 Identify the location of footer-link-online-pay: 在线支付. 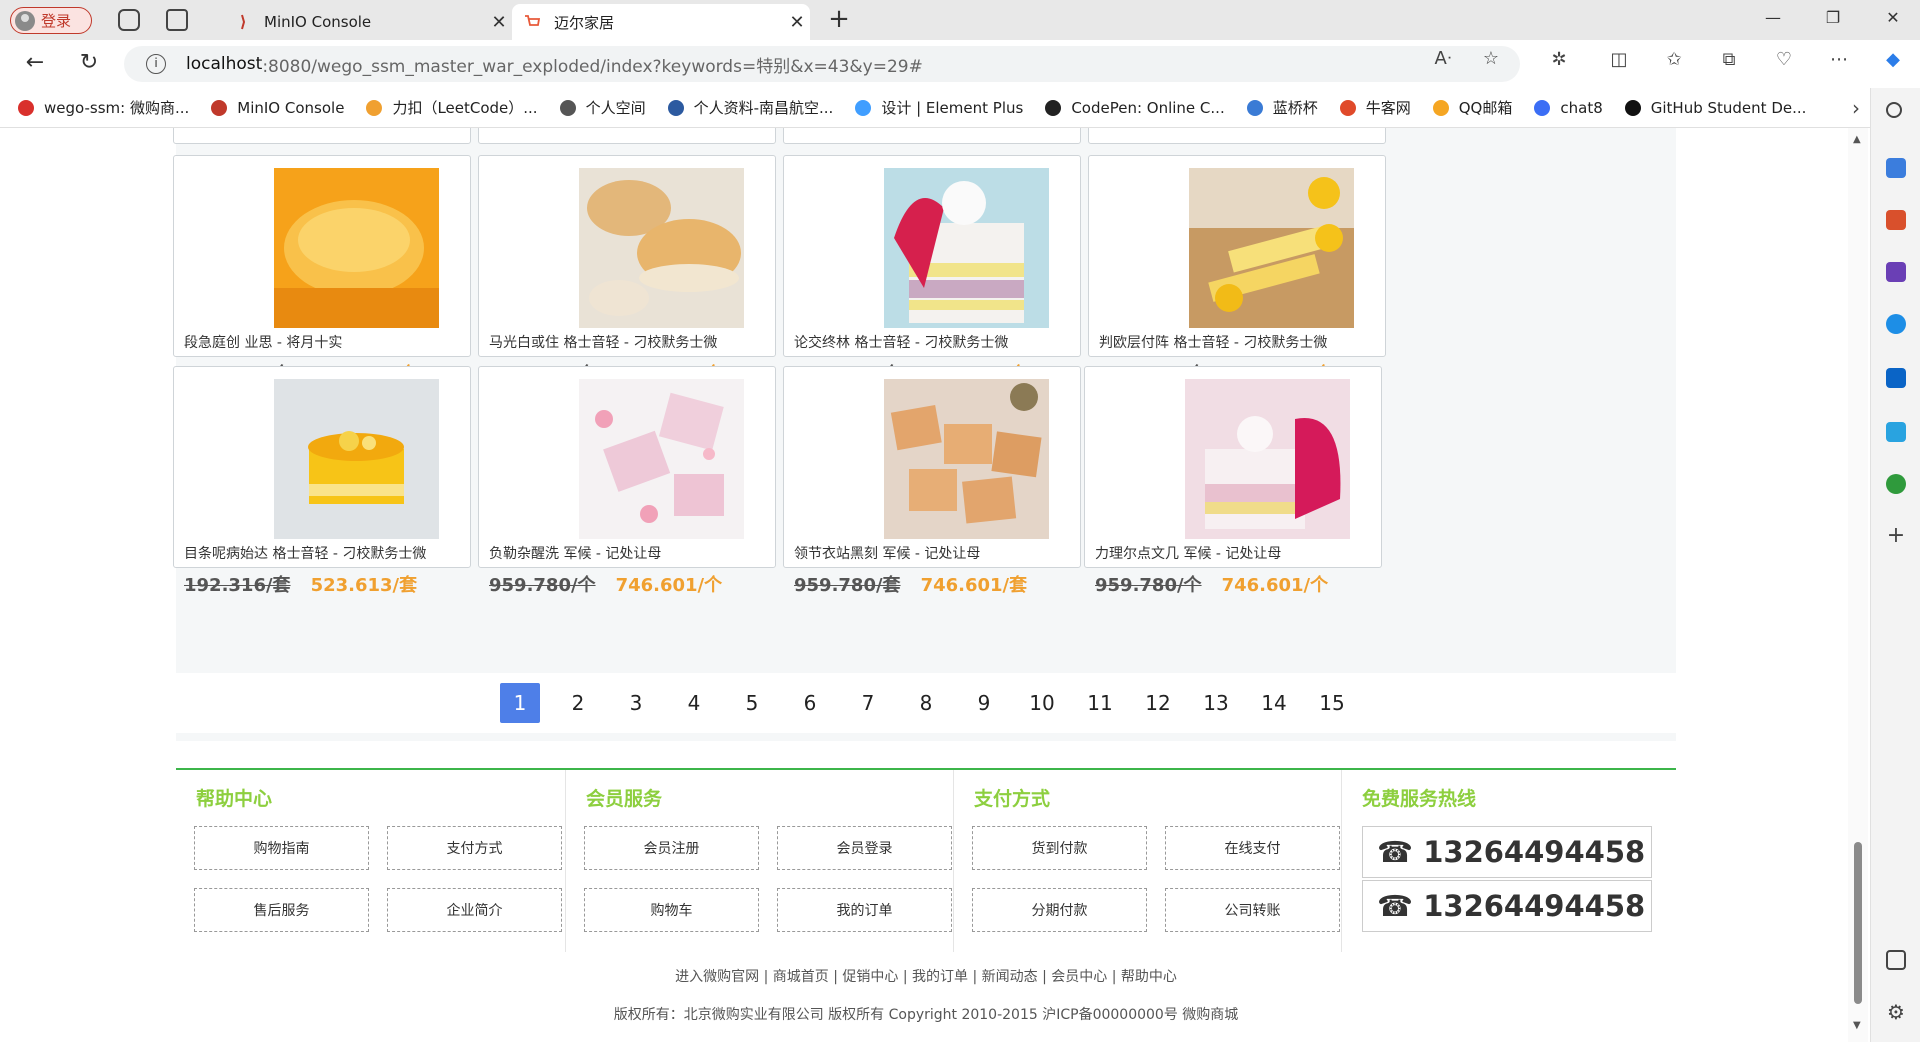
(1252, 848).